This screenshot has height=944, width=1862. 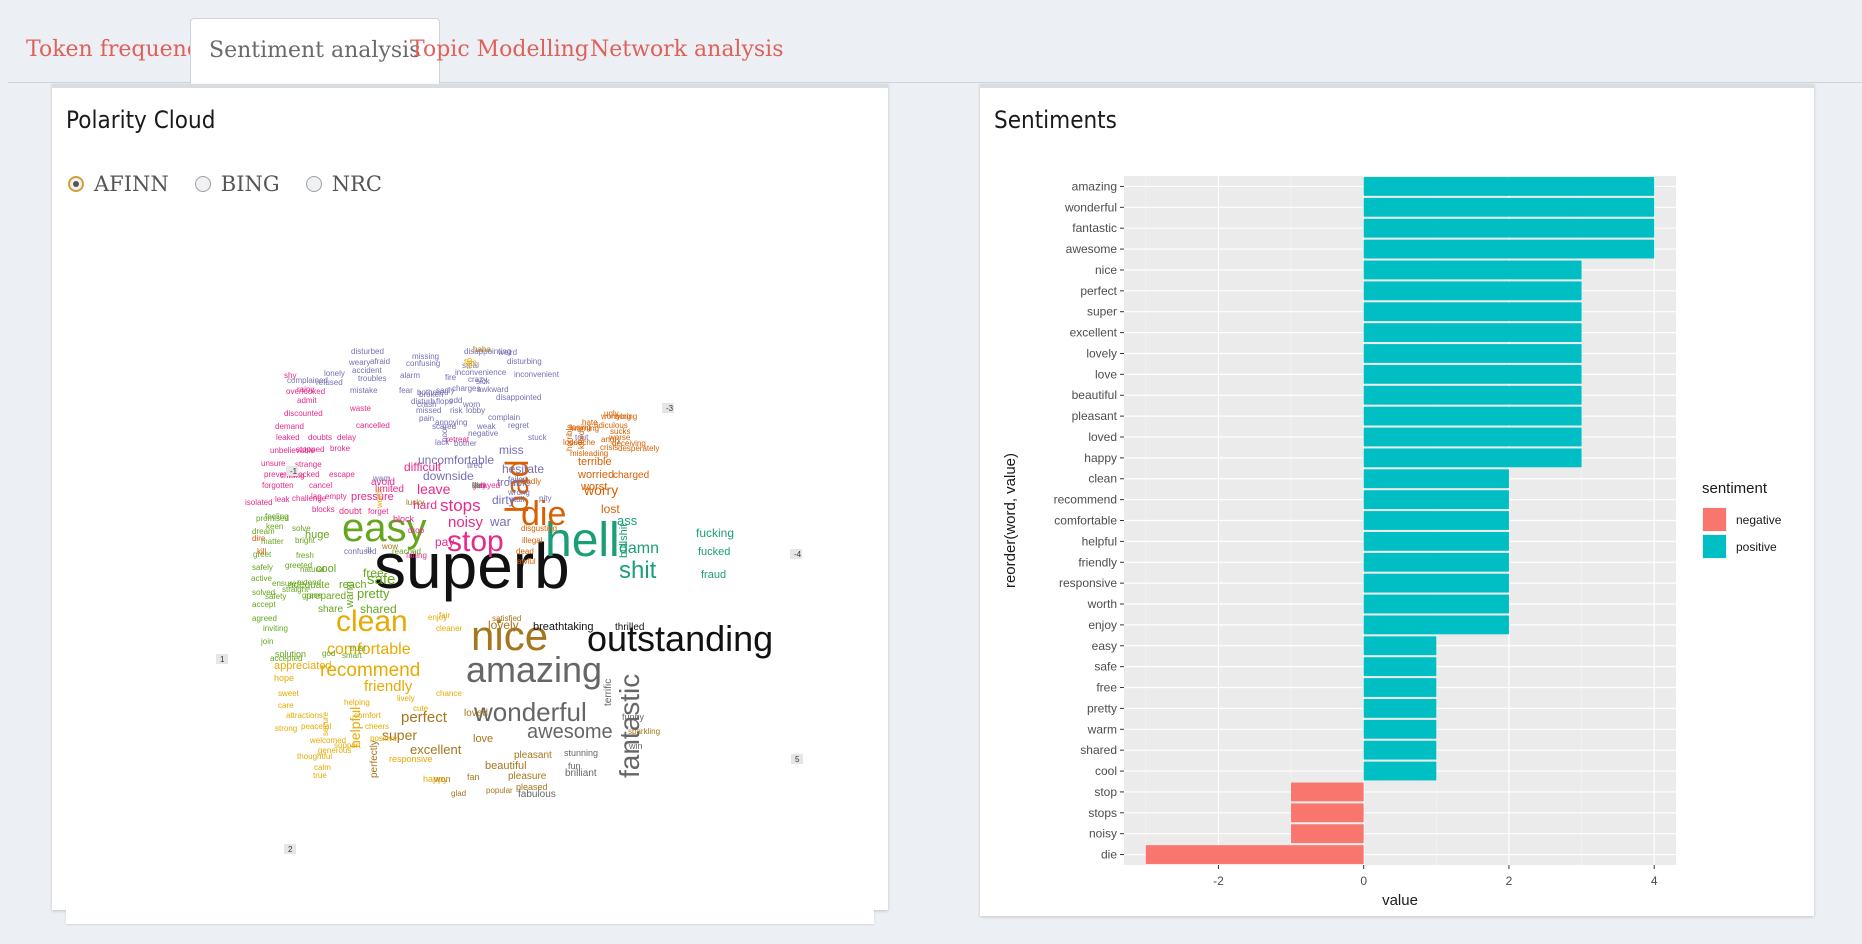 What do you see at coordinates (312, 595) in the screenshot?
I see `cloud-word: grace` at bounding box center [312, 595].